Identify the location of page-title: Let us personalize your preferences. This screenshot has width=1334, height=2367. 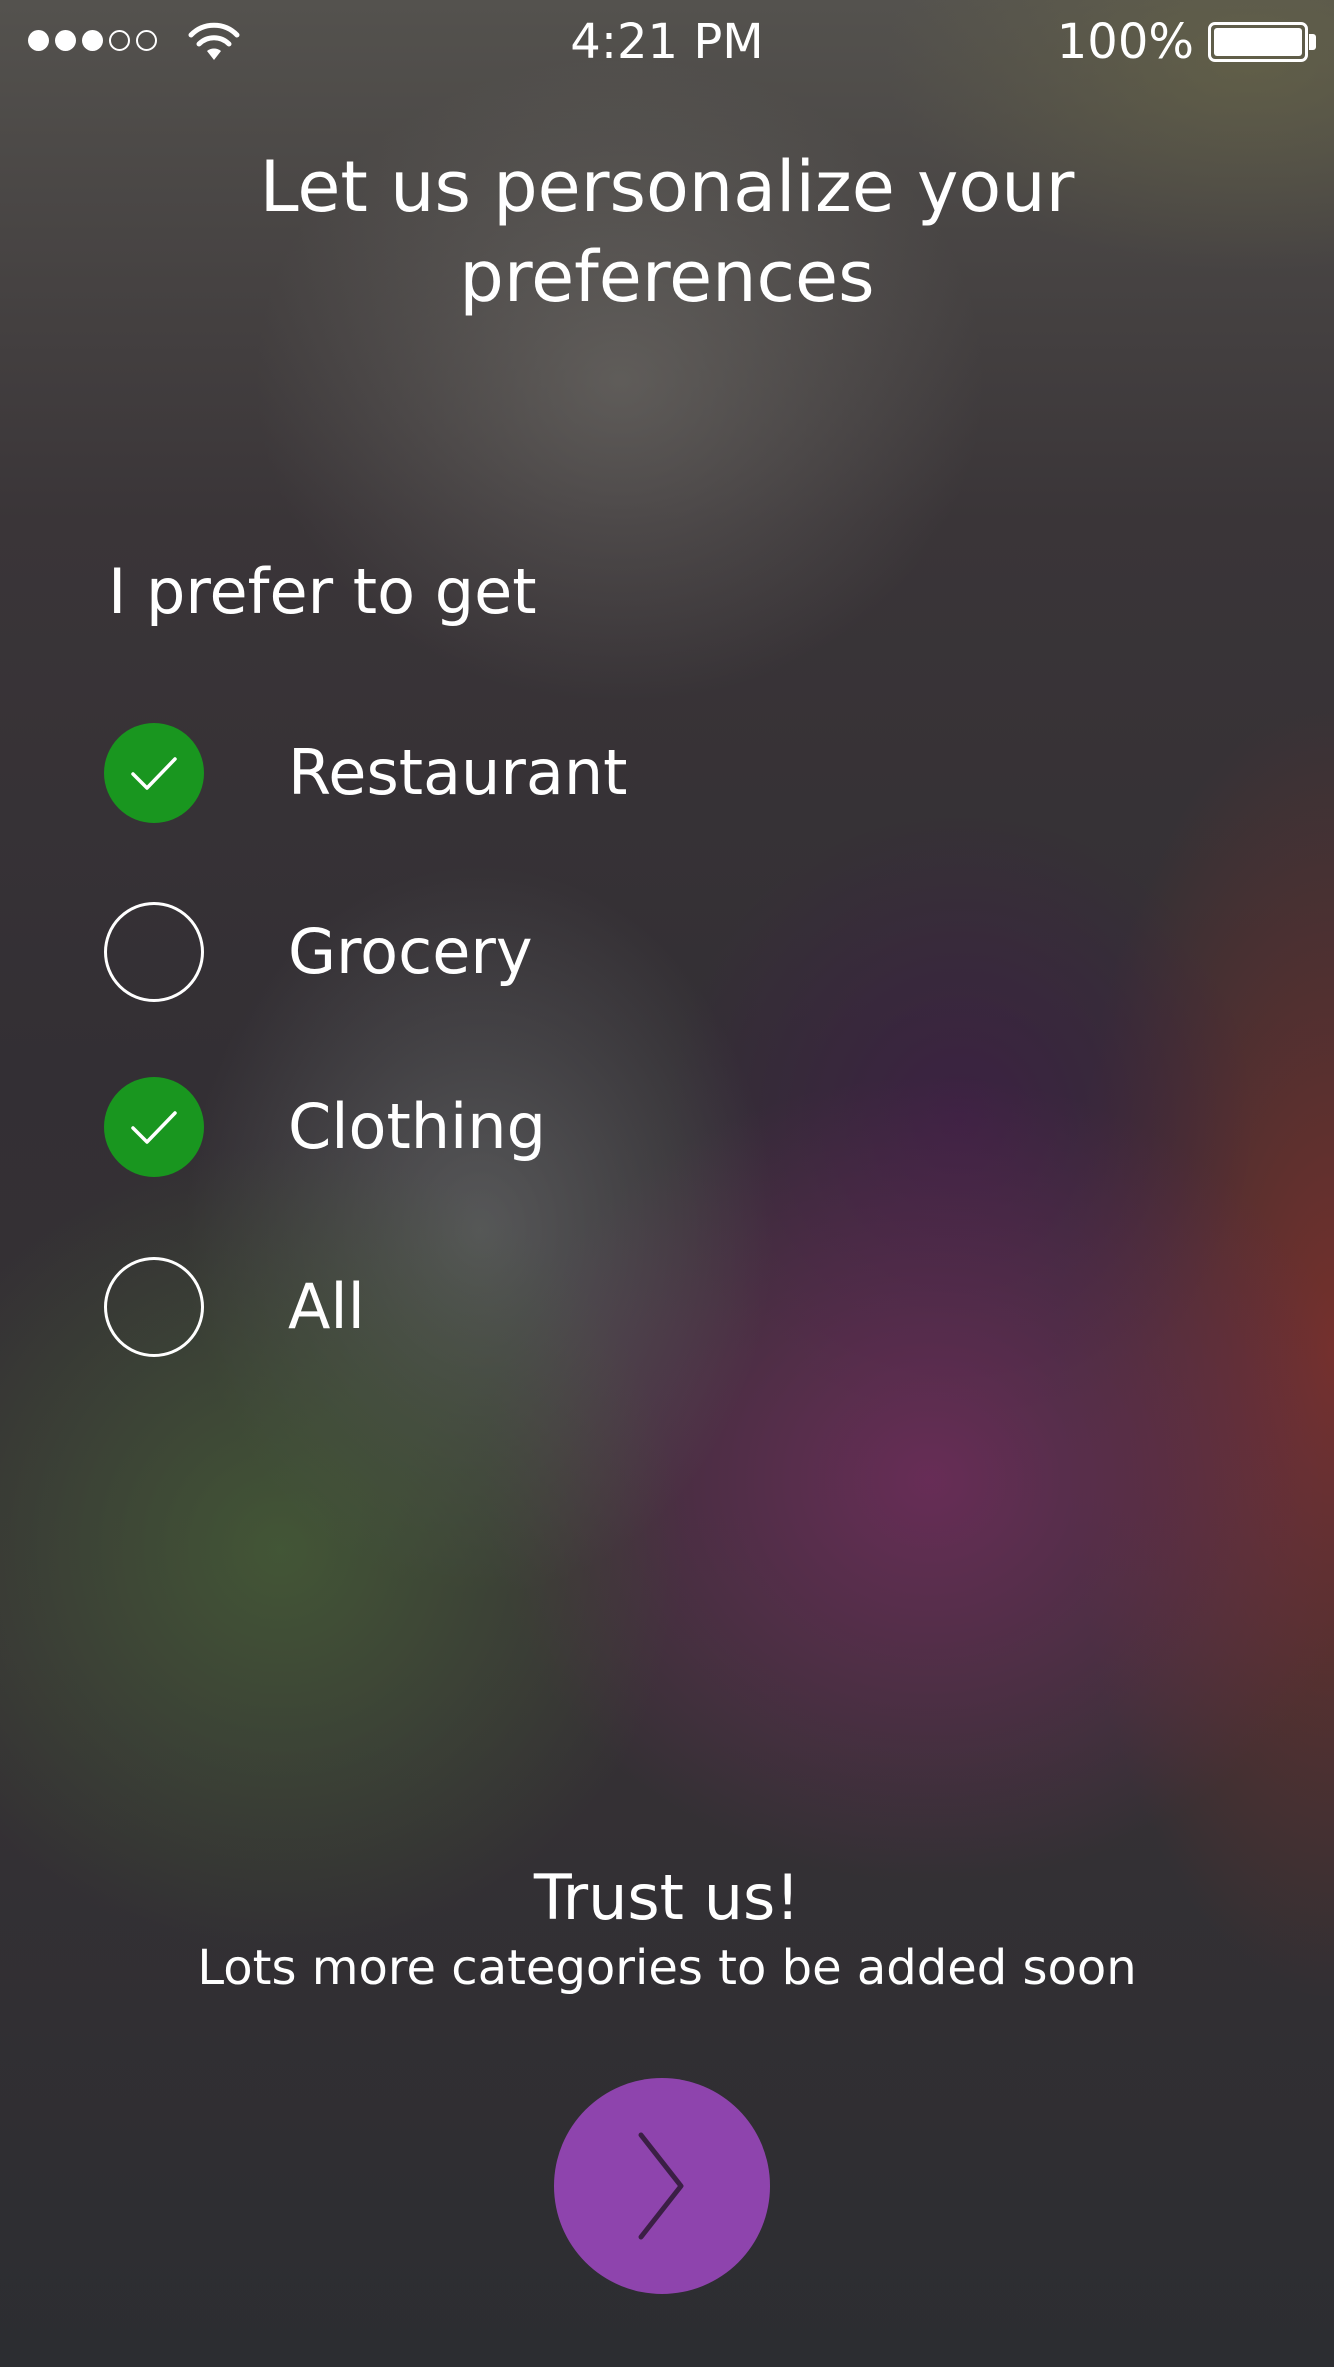
(667, 232).